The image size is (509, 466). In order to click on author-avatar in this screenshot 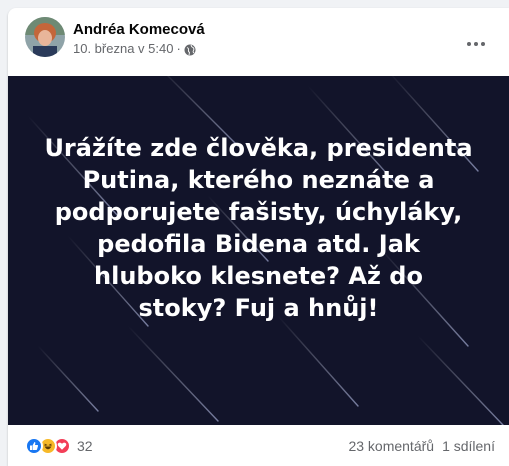, I will do `click(45, 37)`.